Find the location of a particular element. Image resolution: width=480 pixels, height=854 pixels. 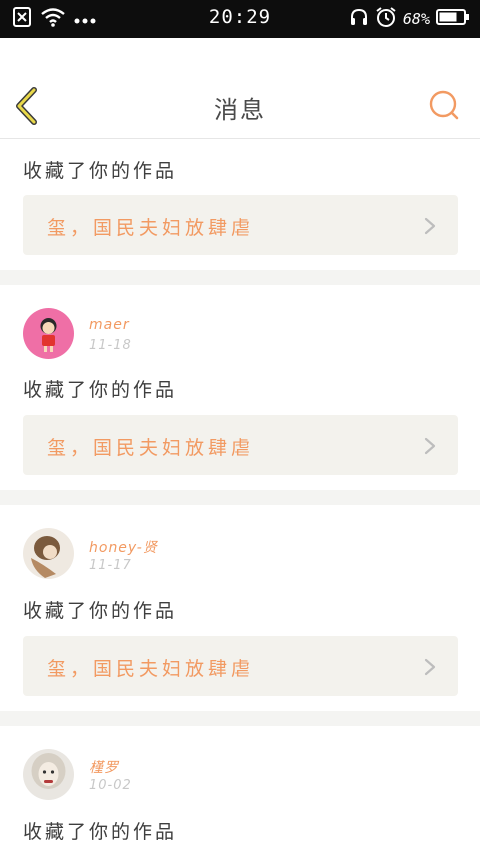

search-icon is located at coordinates (444, 108).